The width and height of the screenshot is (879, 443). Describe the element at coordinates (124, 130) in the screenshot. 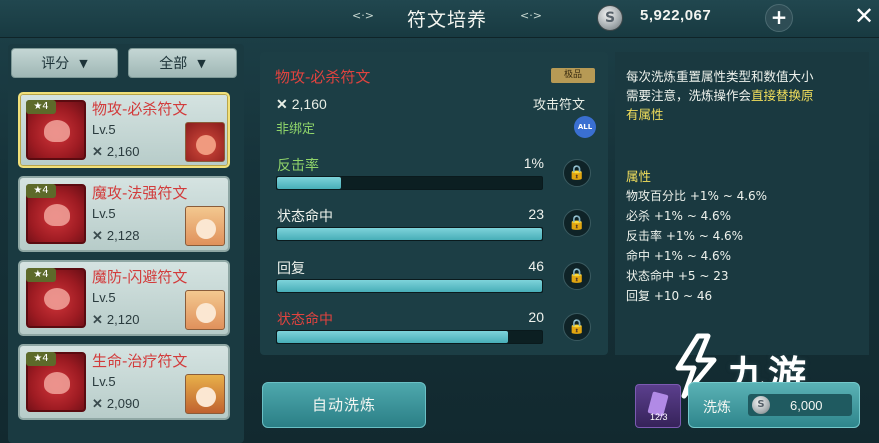

I see `rune-card: ★4 物攻-必杀符文 Lv.5 ✕ 2,160` at that location.